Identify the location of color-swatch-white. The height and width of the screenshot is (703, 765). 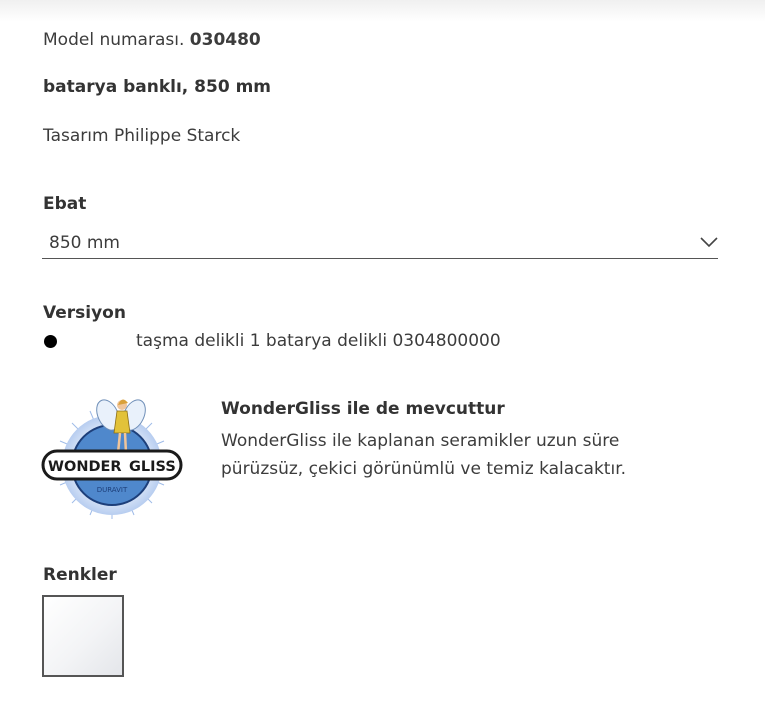
(83, 636).